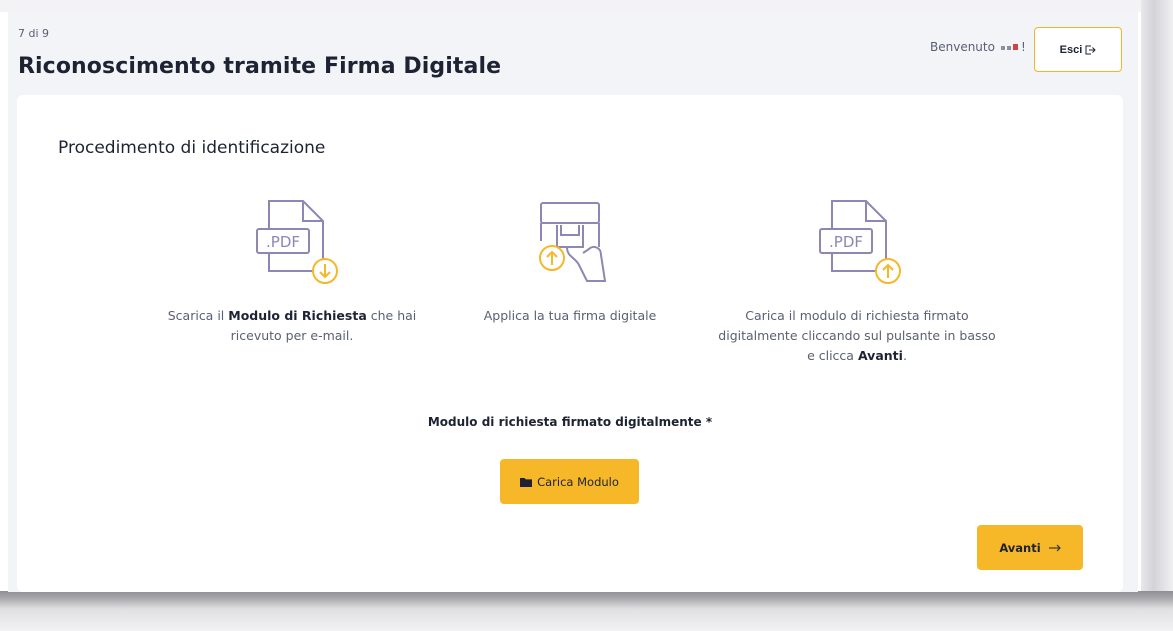  What do you see at coordinates (880, 355) in the screenshot?
I see `step-3-text-bold: Avanti` at bounding box center [880, 355].